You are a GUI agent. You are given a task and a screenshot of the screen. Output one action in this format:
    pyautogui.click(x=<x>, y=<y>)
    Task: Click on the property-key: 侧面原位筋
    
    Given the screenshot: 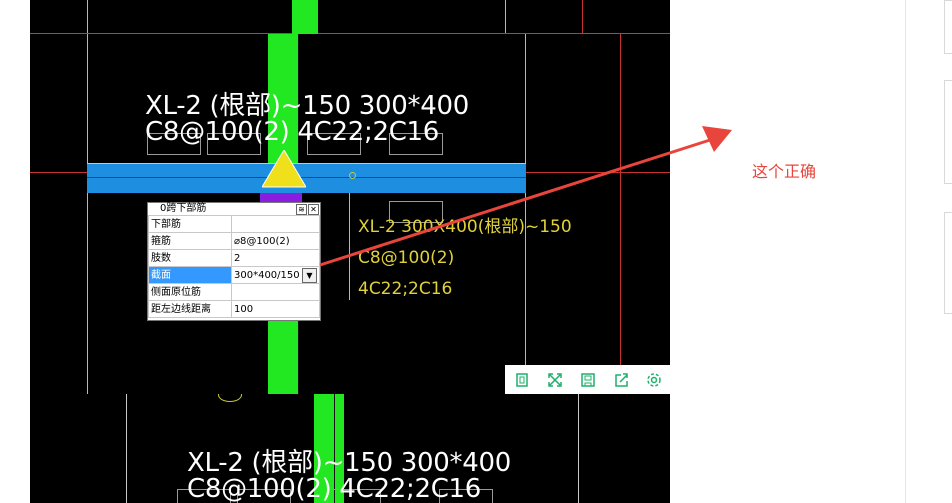 What is the action you would take?
    pyautogui.click(x=190, y=292)
    